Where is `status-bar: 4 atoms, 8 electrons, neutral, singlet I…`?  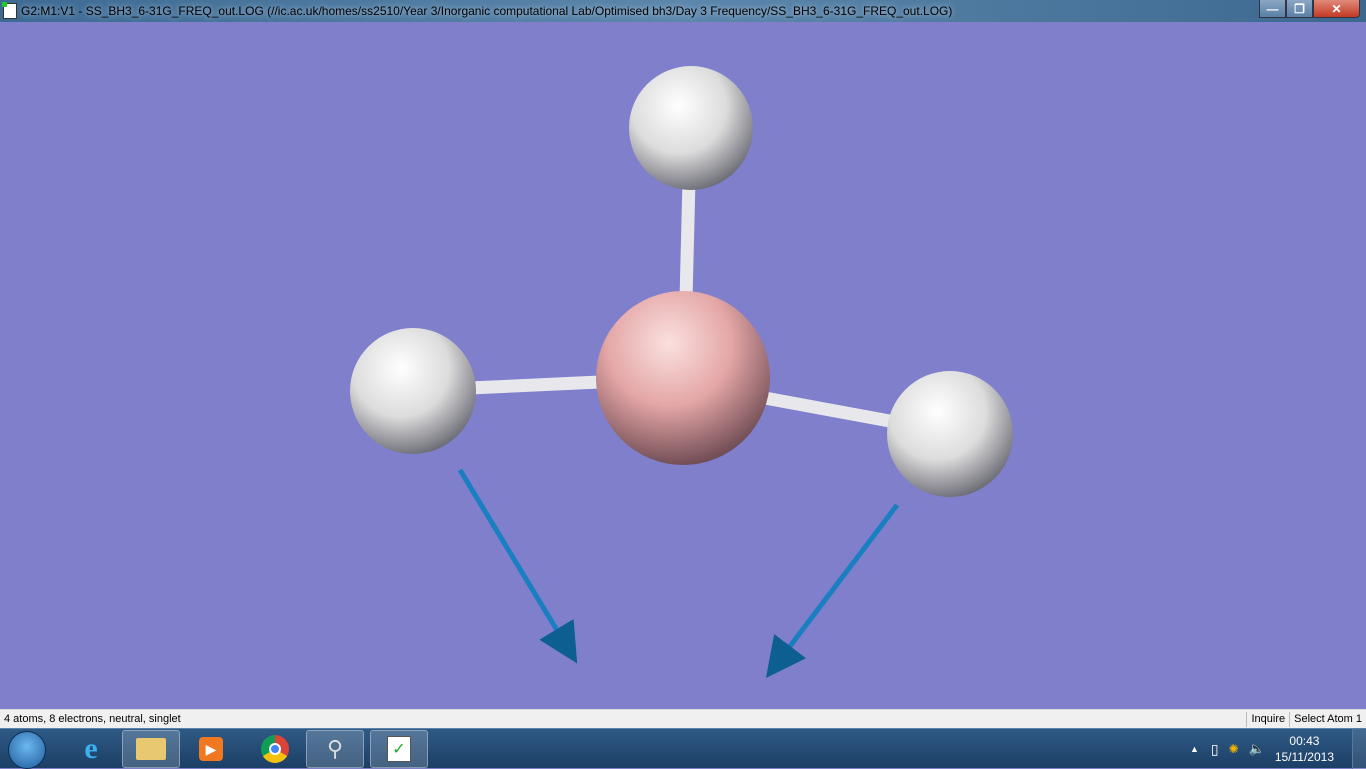
status-bar: 4 atoms, 8 electrons, neutral, singlet I… is located at coordinates (683, 718).